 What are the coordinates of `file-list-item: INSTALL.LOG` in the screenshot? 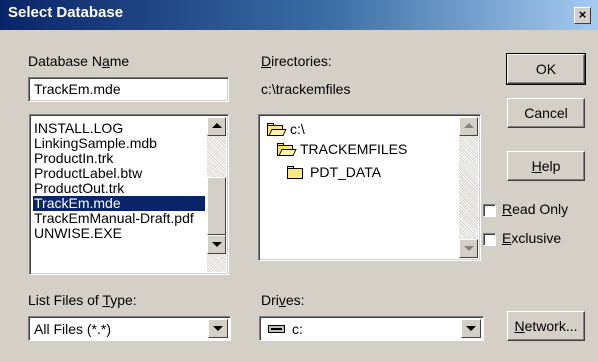 It's located at (119, 128).